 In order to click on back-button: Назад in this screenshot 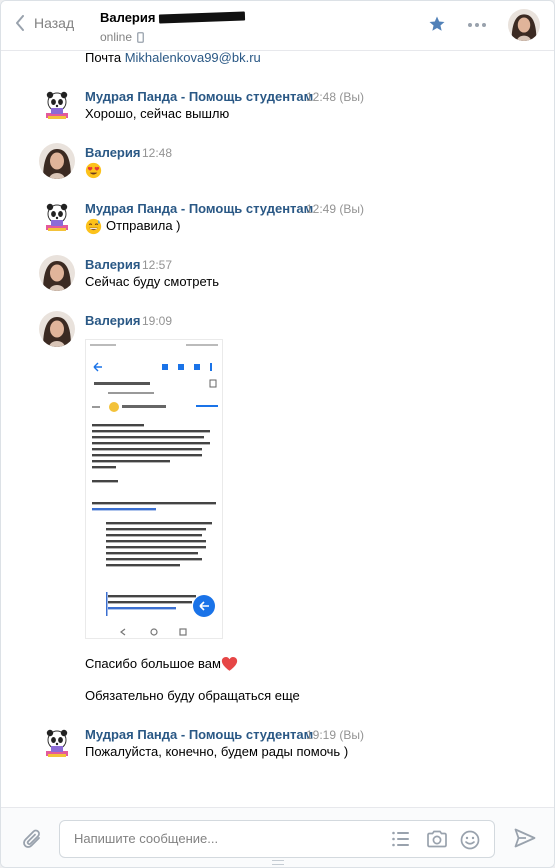, I will do `click(44, 23)`.